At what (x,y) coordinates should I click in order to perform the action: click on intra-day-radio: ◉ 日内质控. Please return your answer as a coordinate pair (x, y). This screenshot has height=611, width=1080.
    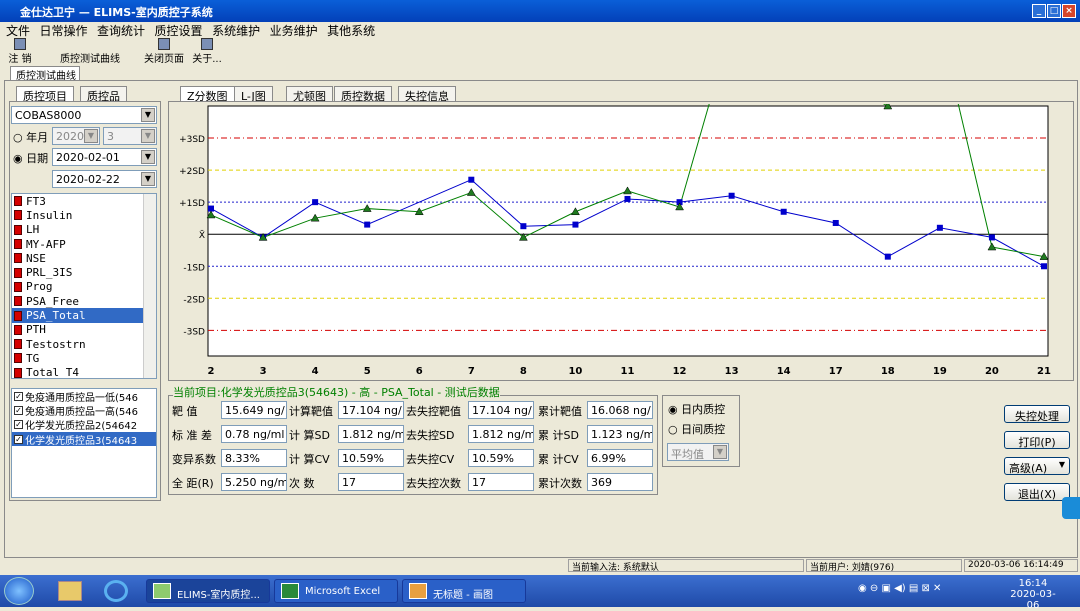
    Looking at the image, I should click on (696, 409).